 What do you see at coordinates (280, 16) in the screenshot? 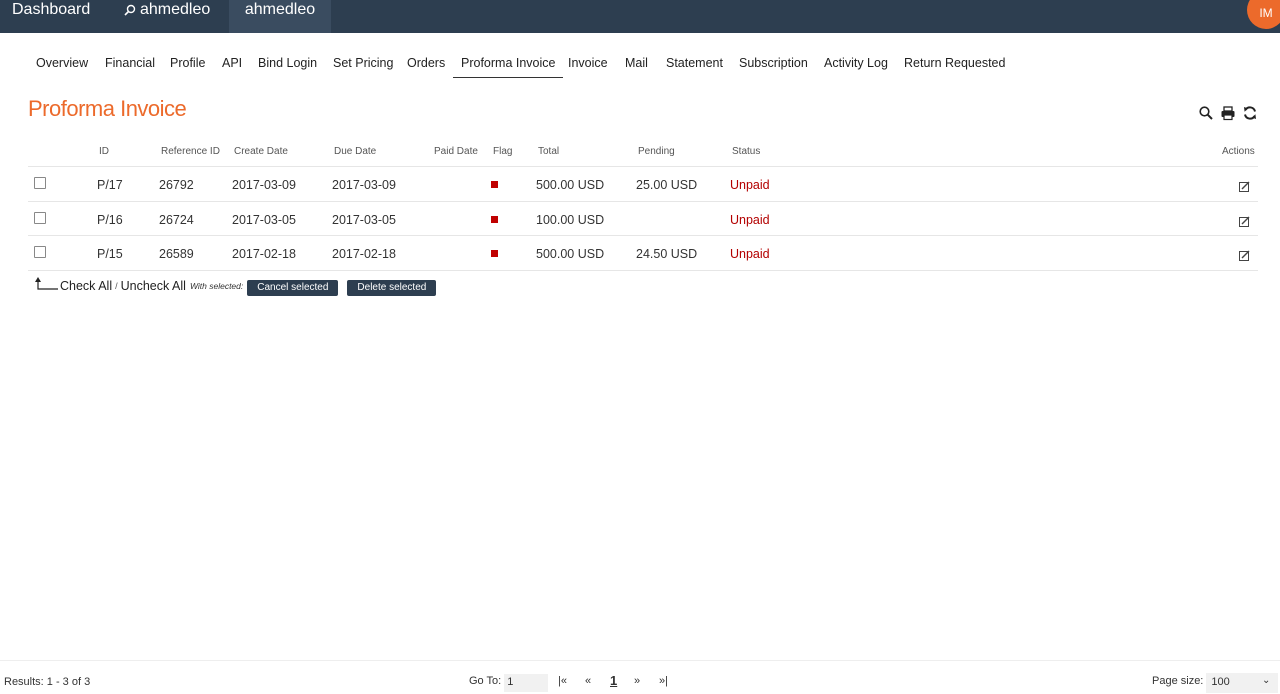
I see `active-user-tab: ahmedleo` at bounding box center [280, 16].